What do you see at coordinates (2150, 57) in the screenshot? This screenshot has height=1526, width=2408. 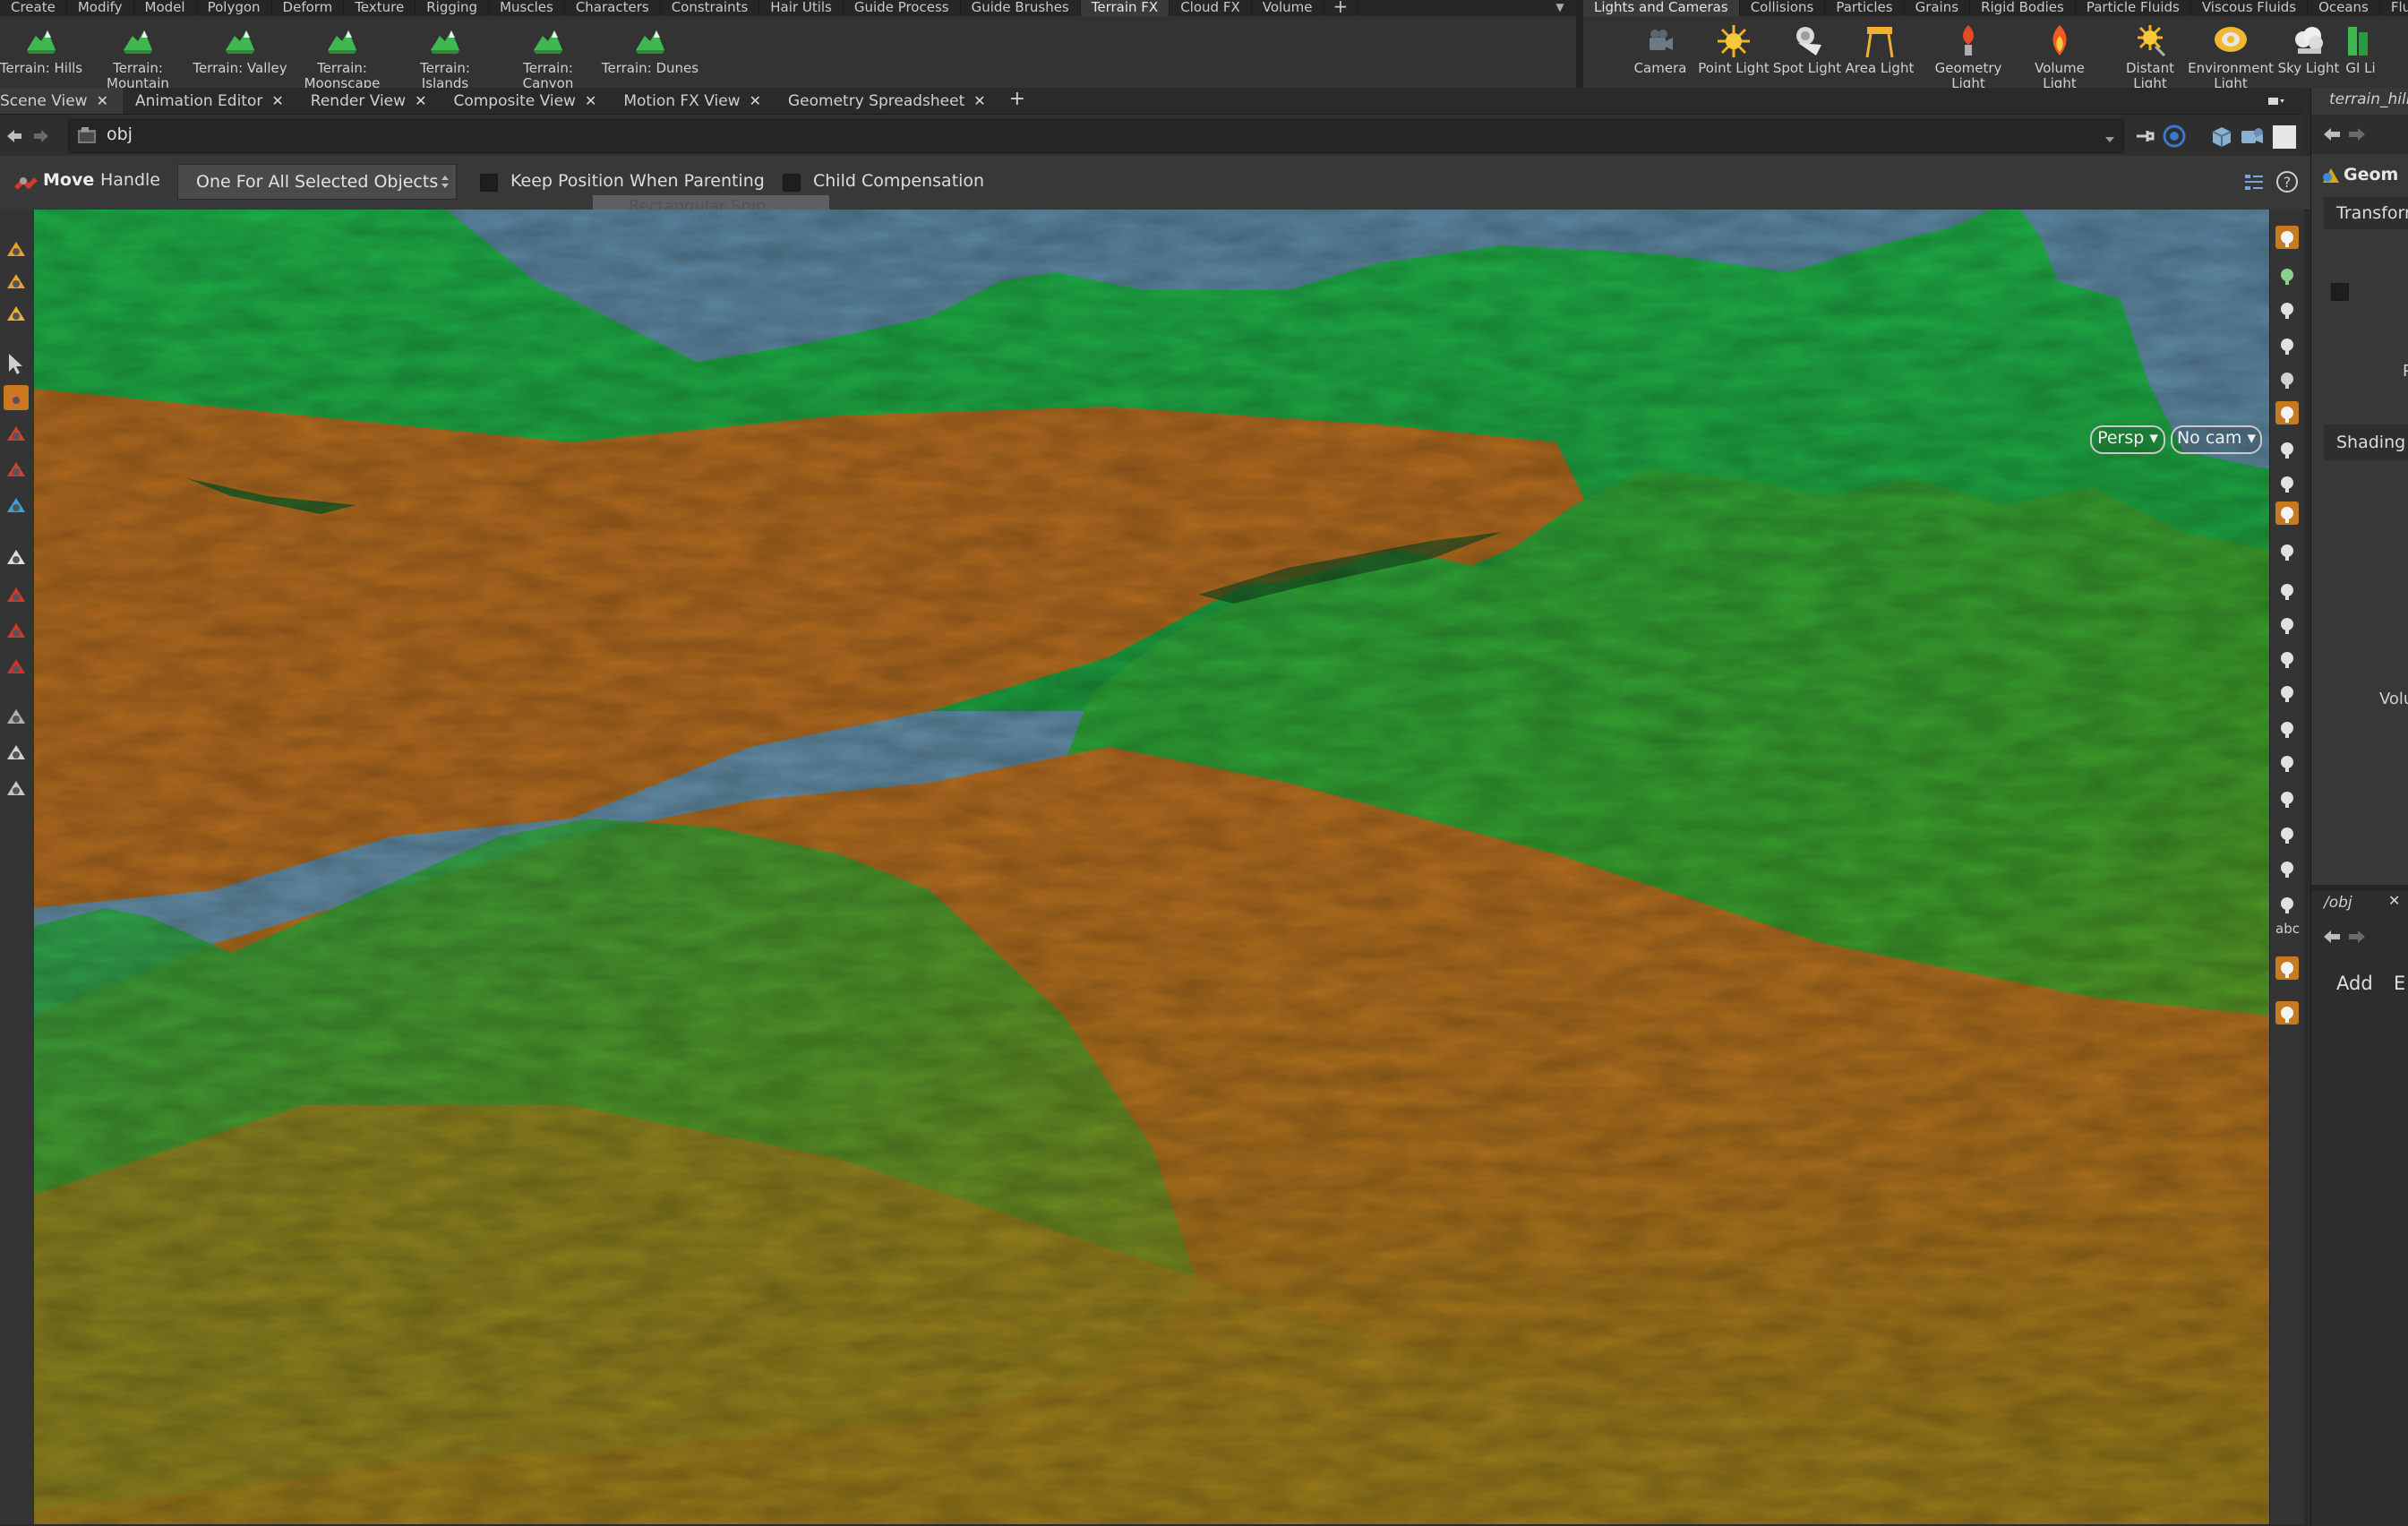 I see `tool-distant-light: Distant Light` at bounding box center [2150, 57].